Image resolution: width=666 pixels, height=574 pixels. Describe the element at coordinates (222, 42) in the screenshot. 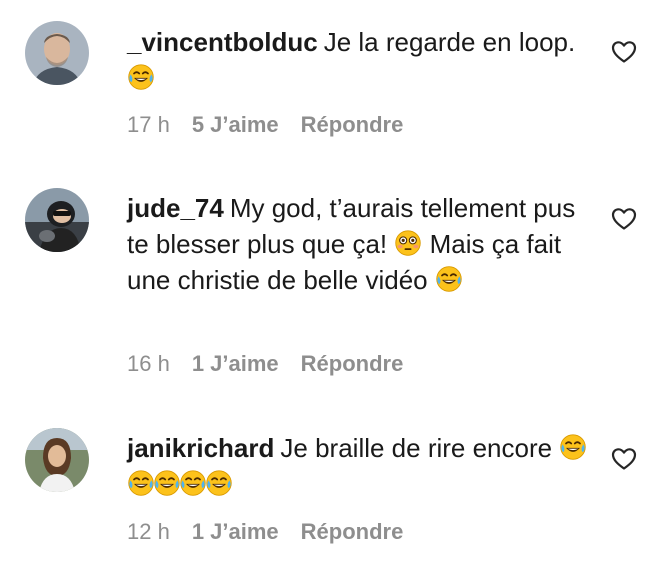

I see `comment-username: _vincentbolduc` at that location.